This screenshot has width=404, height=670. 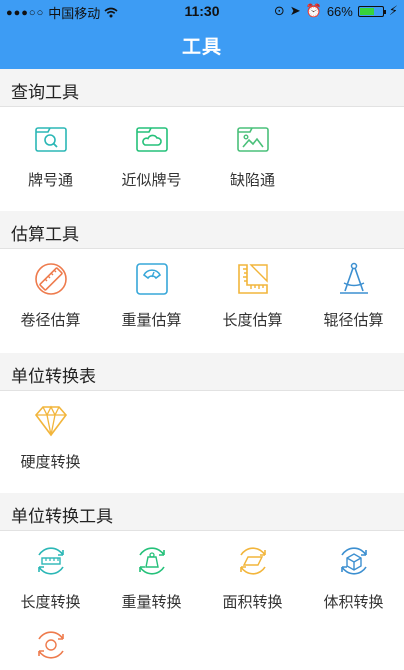 I want to click on folder-cloud-icon, so click(x=151, y=139).